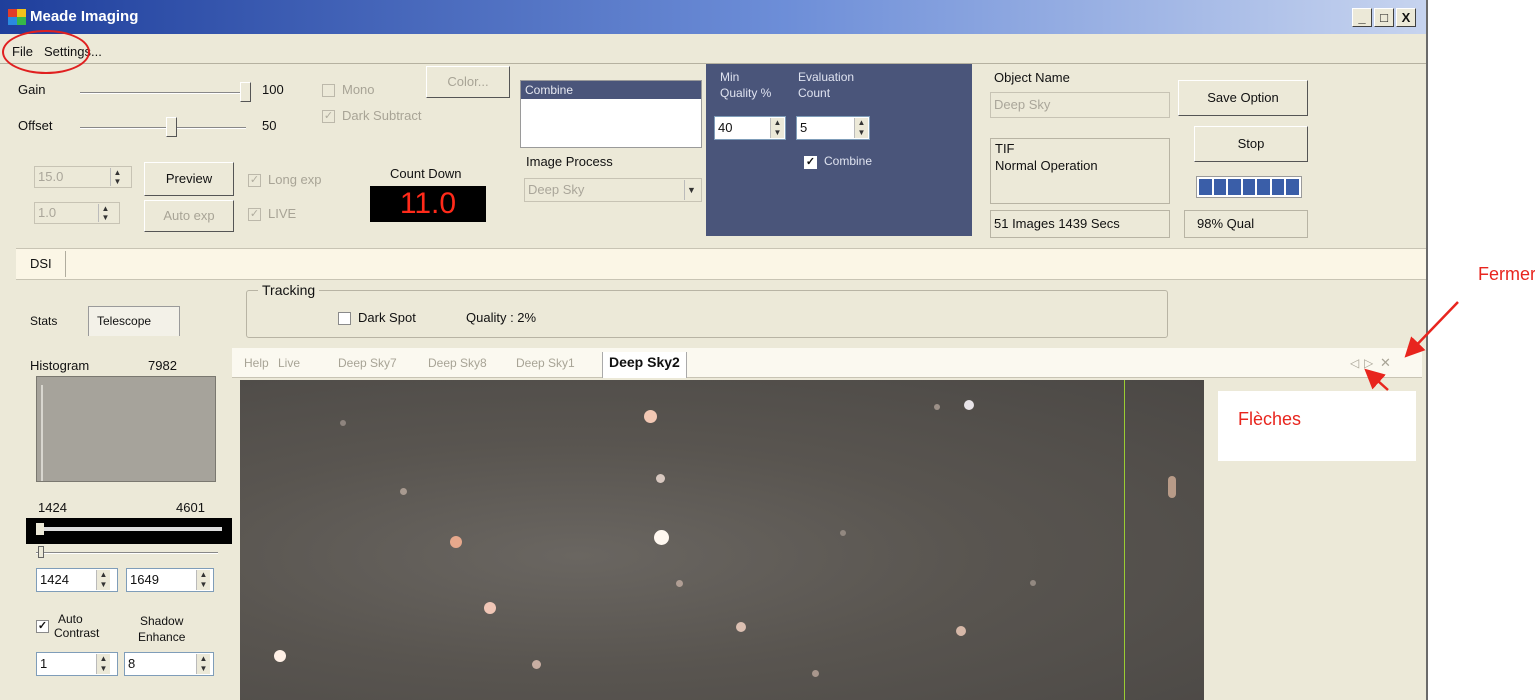  What do you see at coordinates (713, 17) in the screenshot?
I see `title-bar: Meade Imaging _ □ X` at bounding box center [713, 17].